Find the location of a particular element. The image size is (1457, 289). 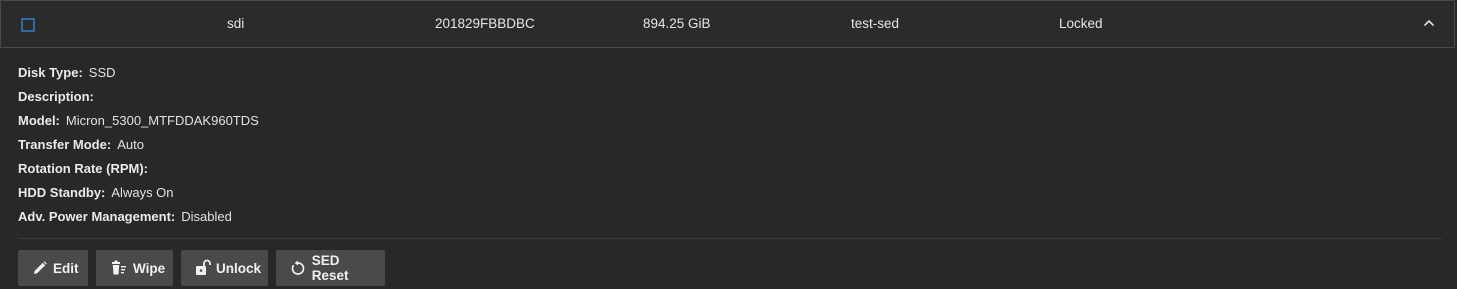

pencil-icon is located at coordinates (40, 268).